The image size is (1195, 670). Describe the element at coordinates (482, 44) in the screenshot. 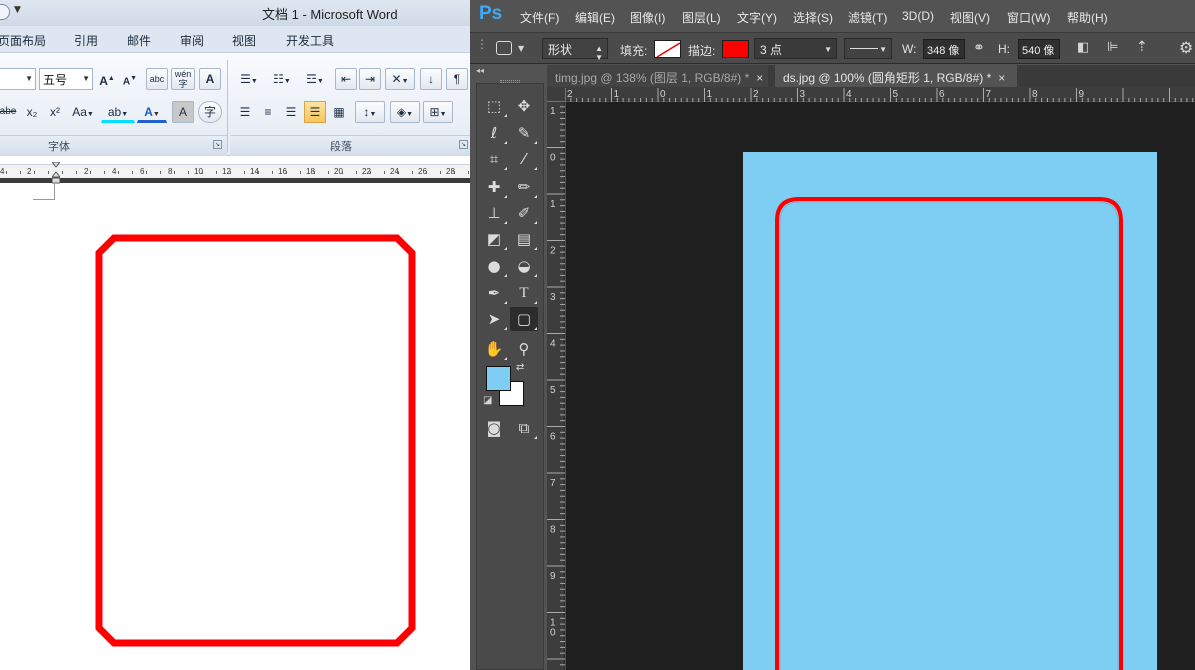

I see `options-grip-icon: ⋮` at that location.